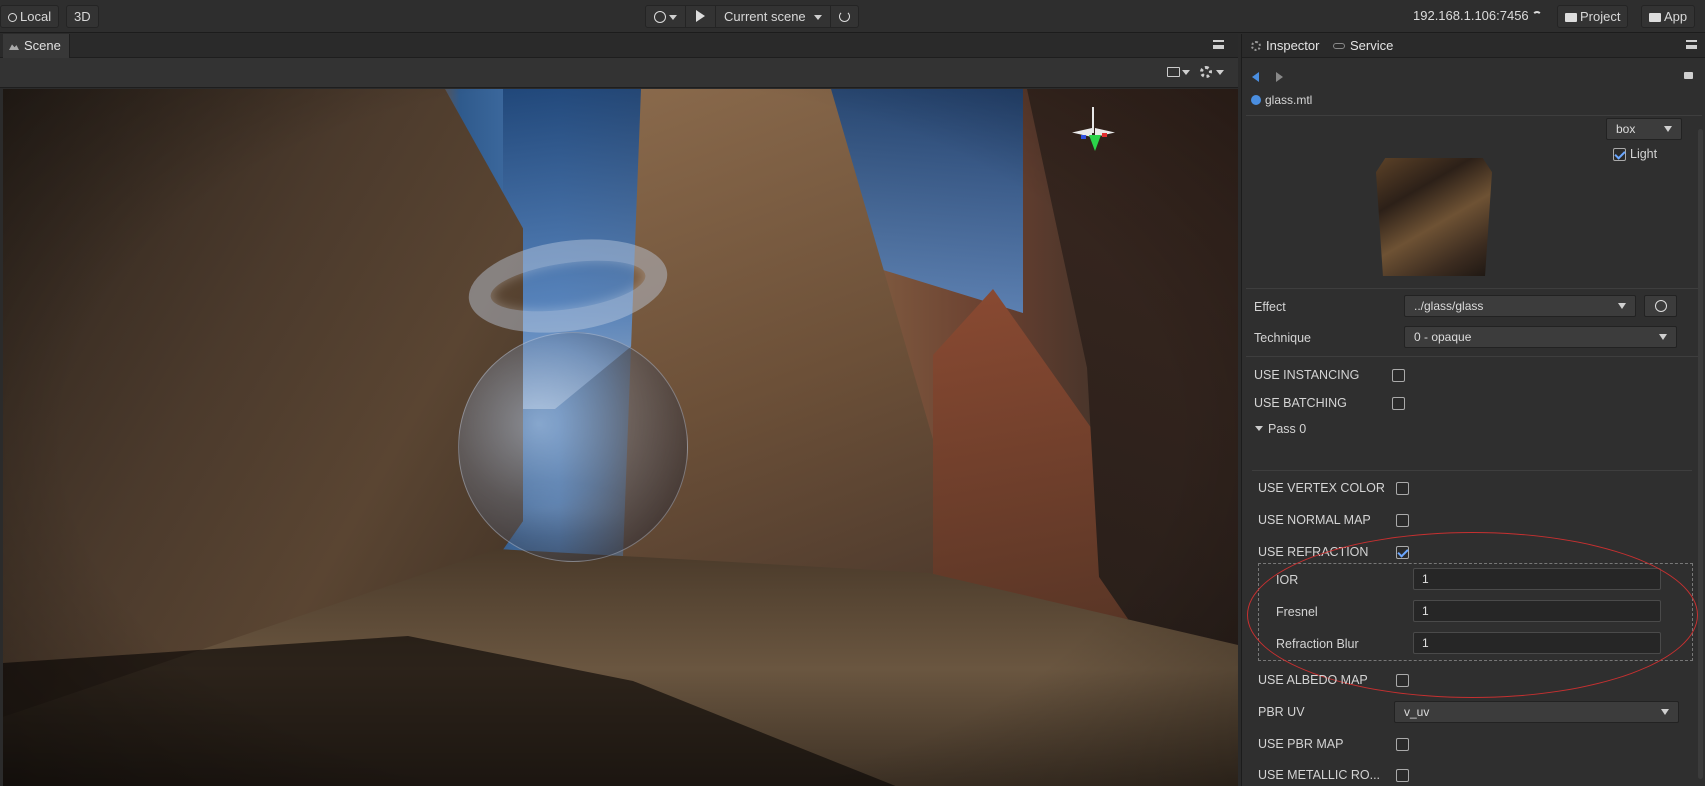 This screenshot has height=786, width=1705. I want to click on server-address-text: 192.168.1.106:7456, so click(1471, 15).